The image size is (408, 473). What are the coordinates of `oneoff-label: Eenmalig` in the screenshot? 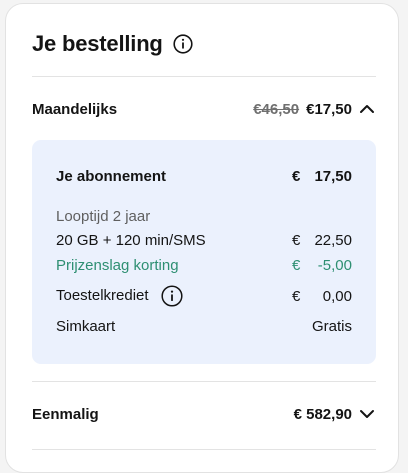 It's located at (65, 414).